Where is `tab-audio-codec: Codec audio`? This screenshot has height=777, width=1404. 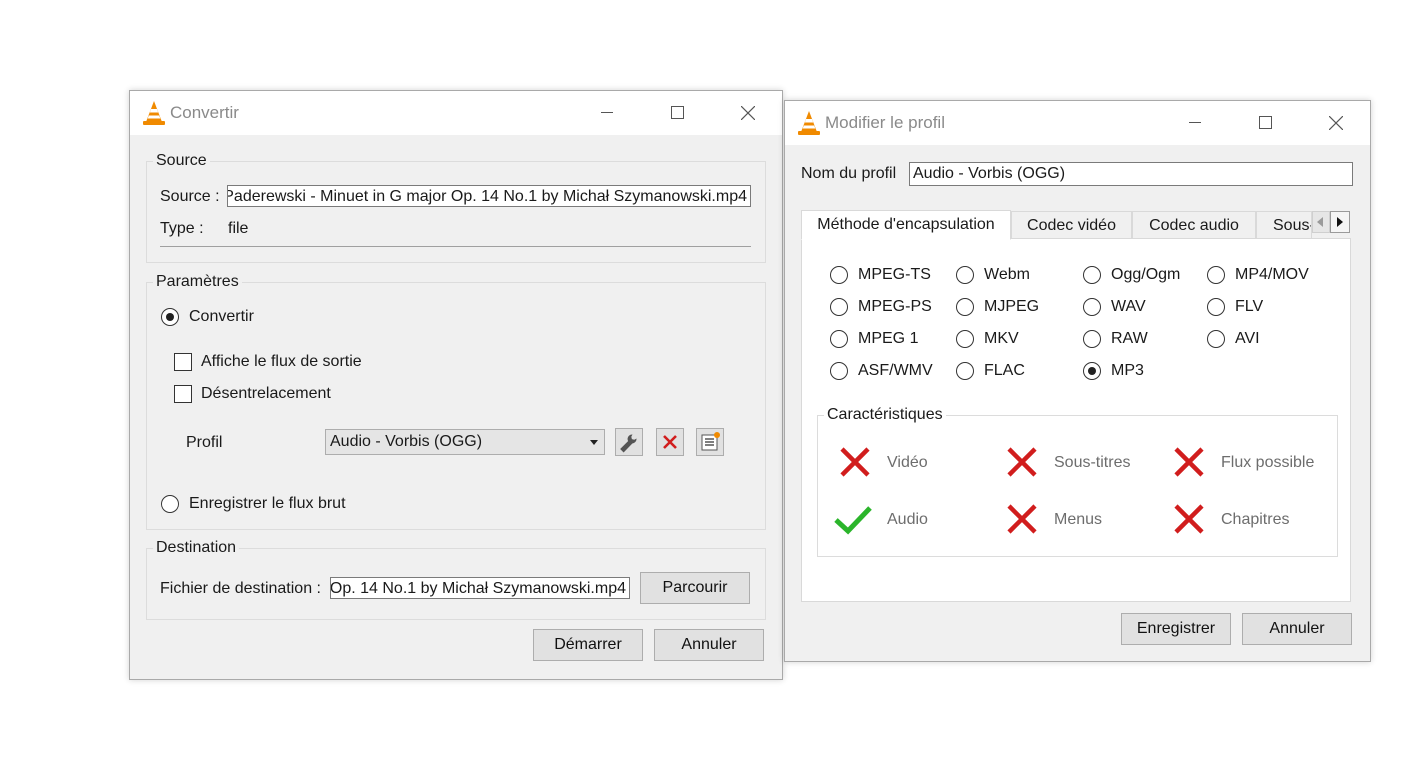
tab-audio-codec: Codec audio is located at coordinates (1194, 225).